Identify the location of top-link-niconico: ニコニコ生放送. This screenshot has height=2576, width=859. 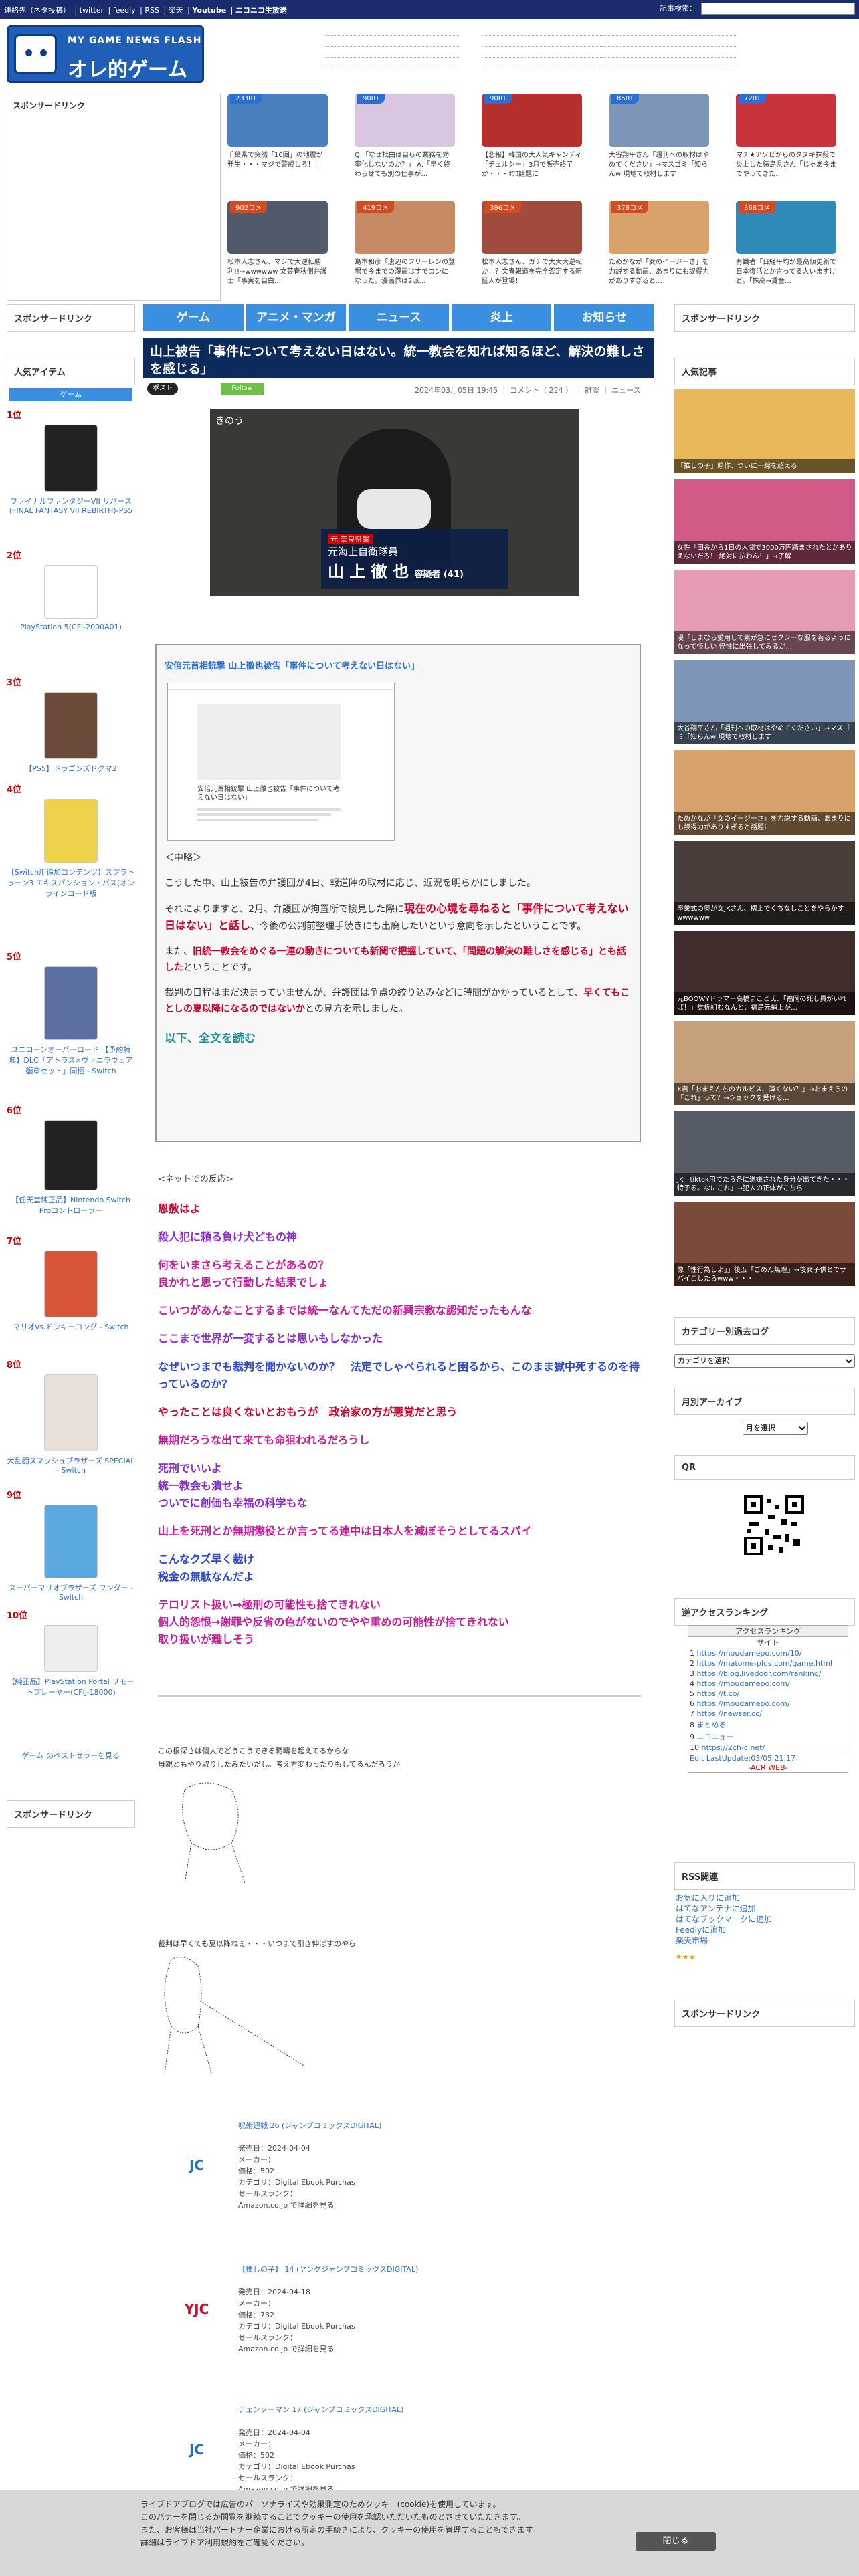
(261, 10).